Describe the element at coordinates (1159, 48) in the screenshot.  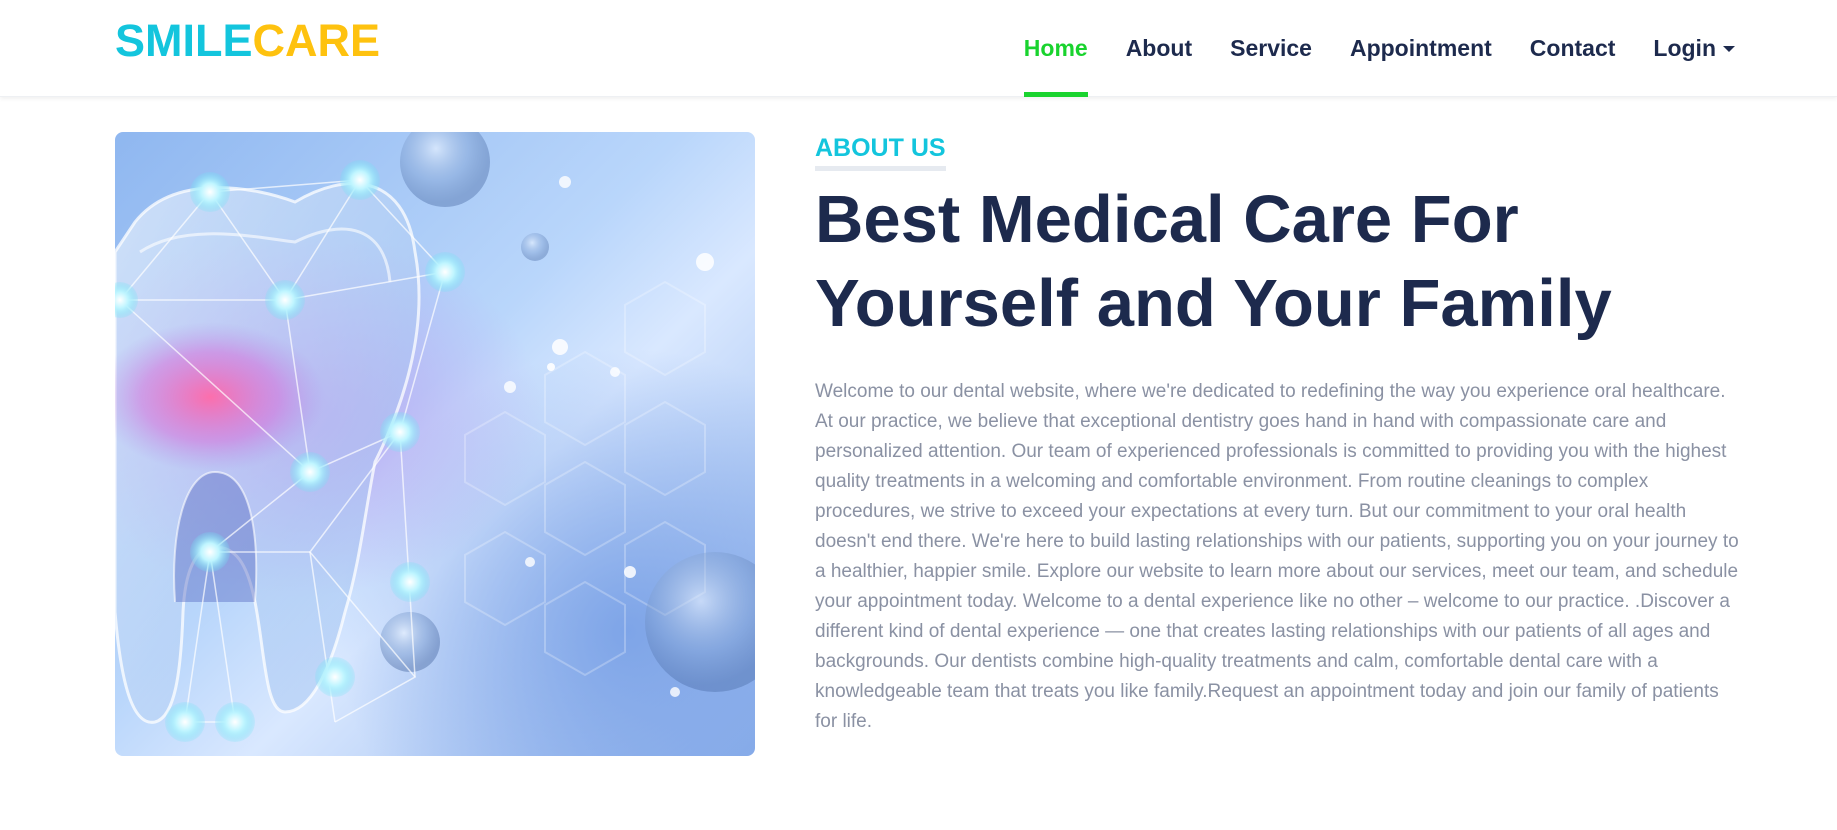
I see `nav-item-about: About` at that location.